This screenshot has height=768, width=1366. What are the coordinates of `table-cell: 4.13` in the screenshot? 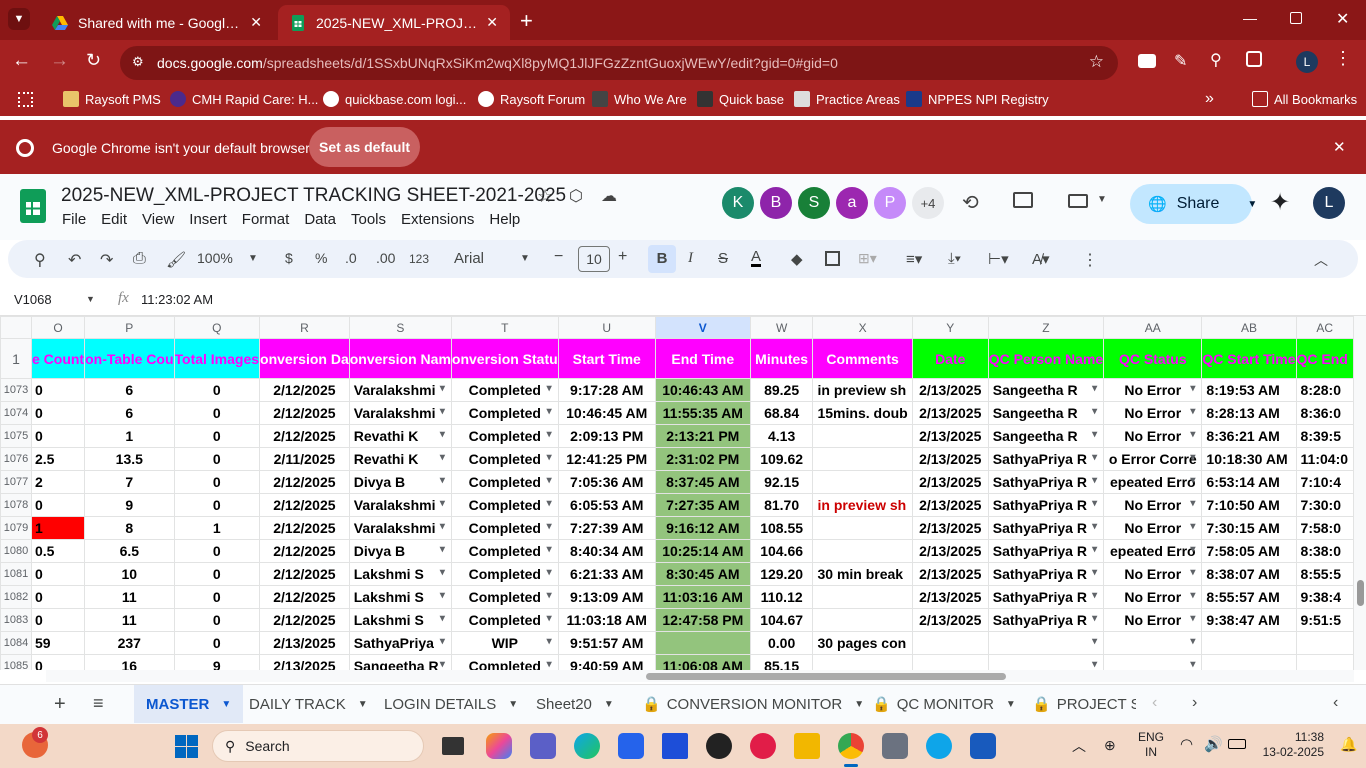 It's located at (781, 436).